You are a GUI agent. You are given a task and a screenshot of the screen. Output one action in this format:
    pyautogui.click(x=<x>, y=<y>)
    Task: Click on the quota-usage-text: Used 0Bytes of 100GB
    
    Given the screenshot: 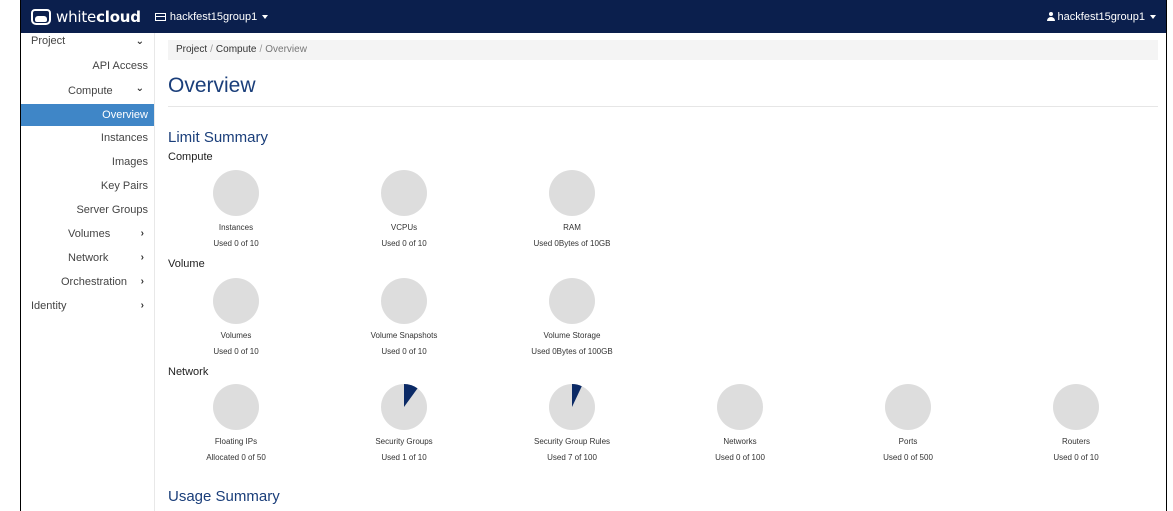 What is the action you would take?
    pyautogui.click(x=572, y=351)
    